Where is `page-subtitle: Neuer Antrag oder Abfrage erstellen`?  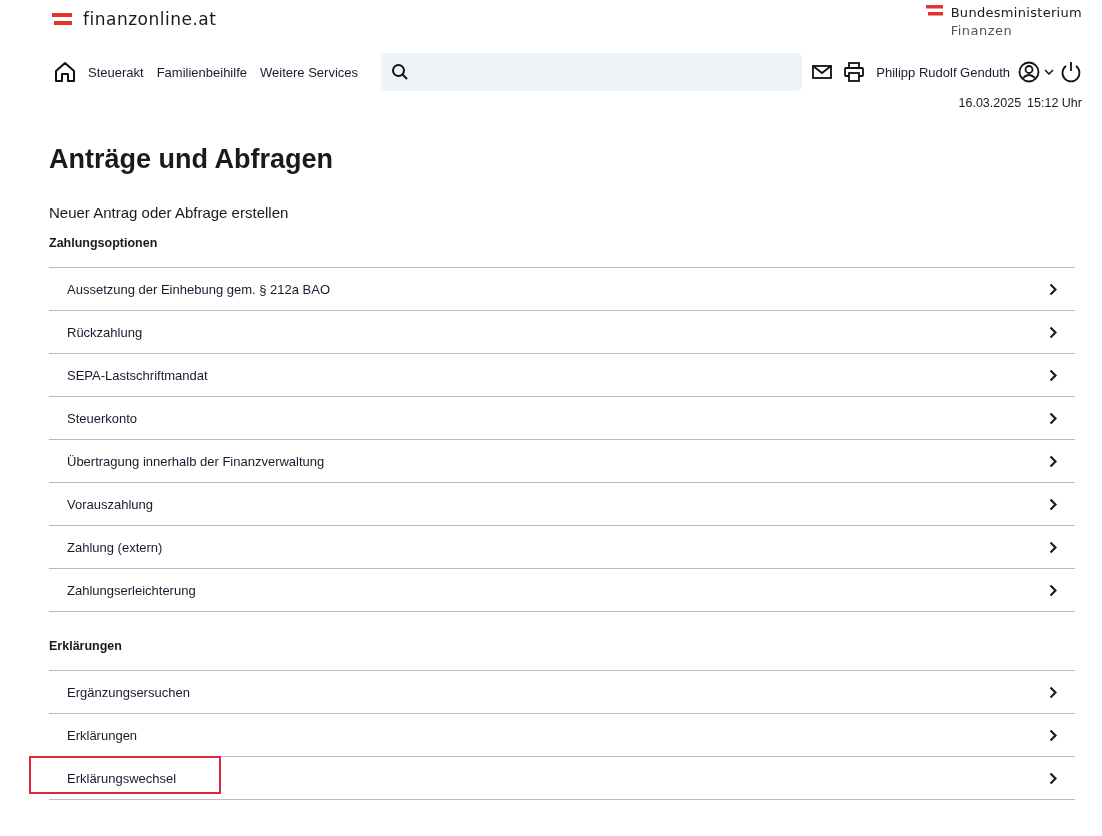 page-subtitle: Neuer Antrag oder Abfrage erstellen is located at coordinates (169, 212).